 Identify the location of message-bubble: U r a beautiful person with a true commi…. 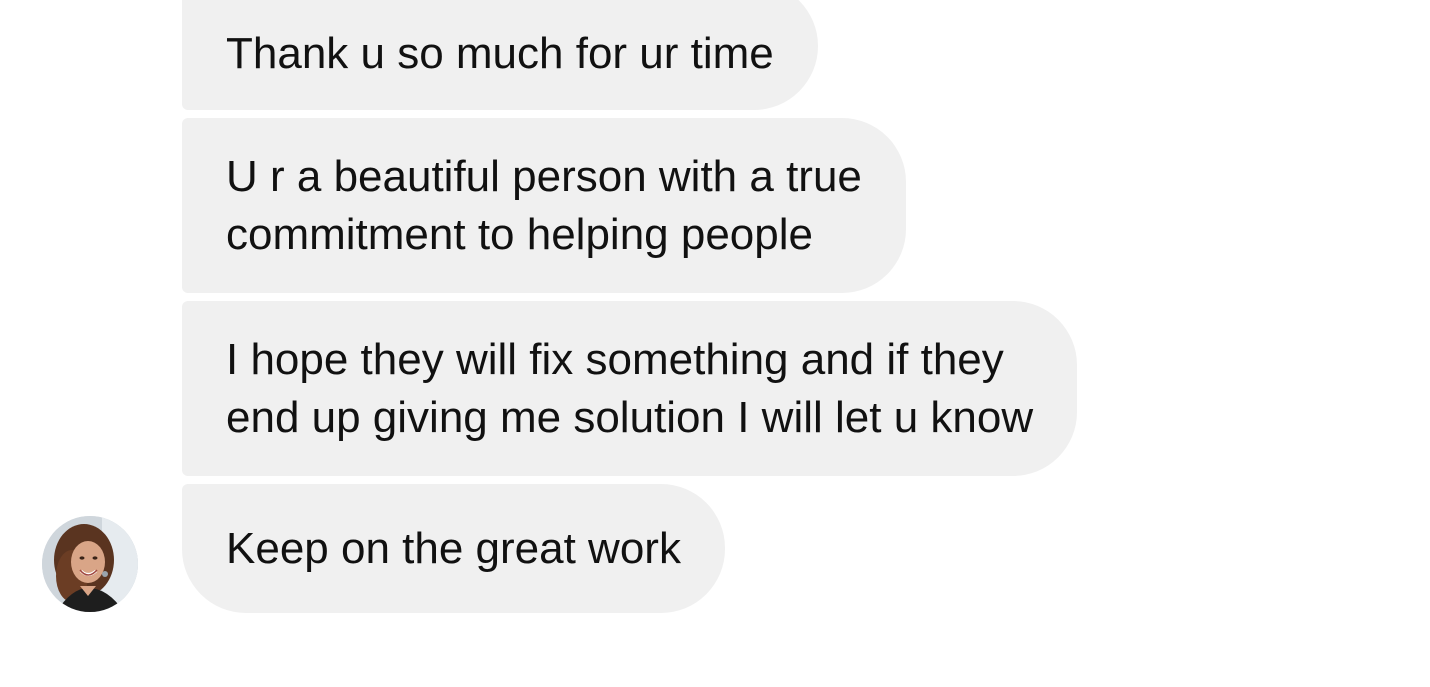
(544, 205).